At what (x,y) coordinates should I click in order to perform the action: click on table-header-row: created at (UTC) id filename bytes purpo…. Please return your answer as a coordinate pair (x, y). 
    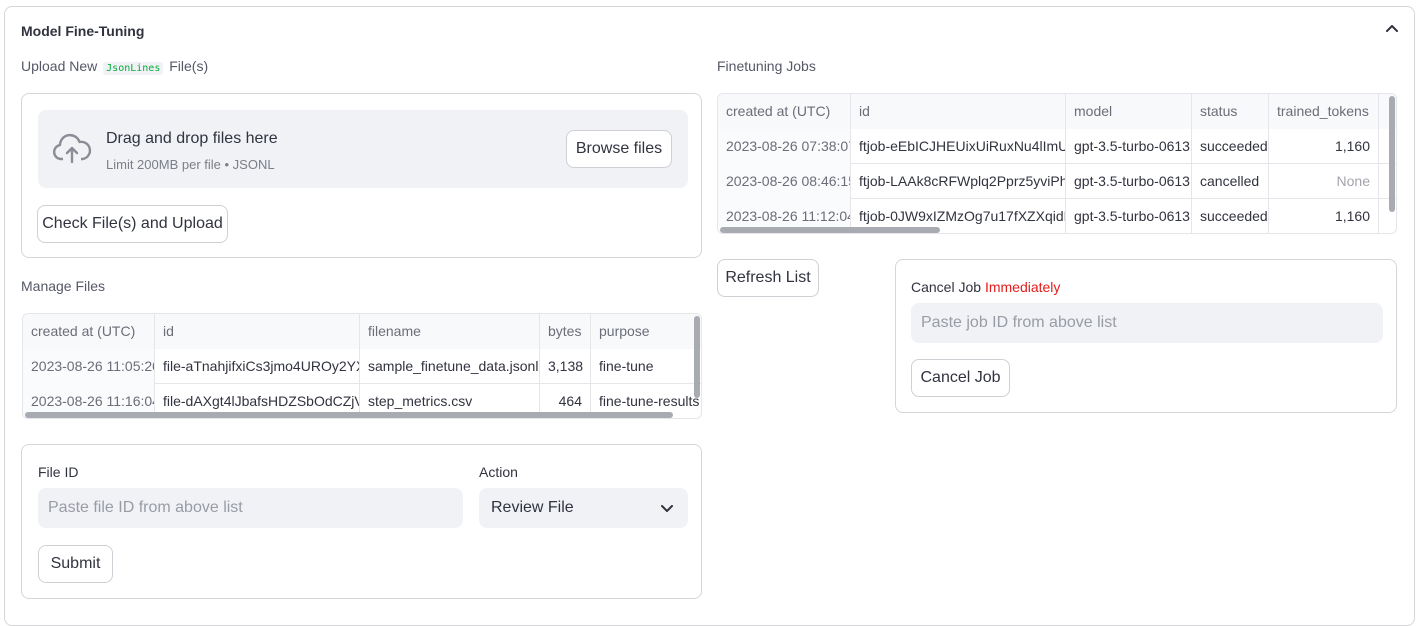
    Looking at the image, I should click on (362, 331).